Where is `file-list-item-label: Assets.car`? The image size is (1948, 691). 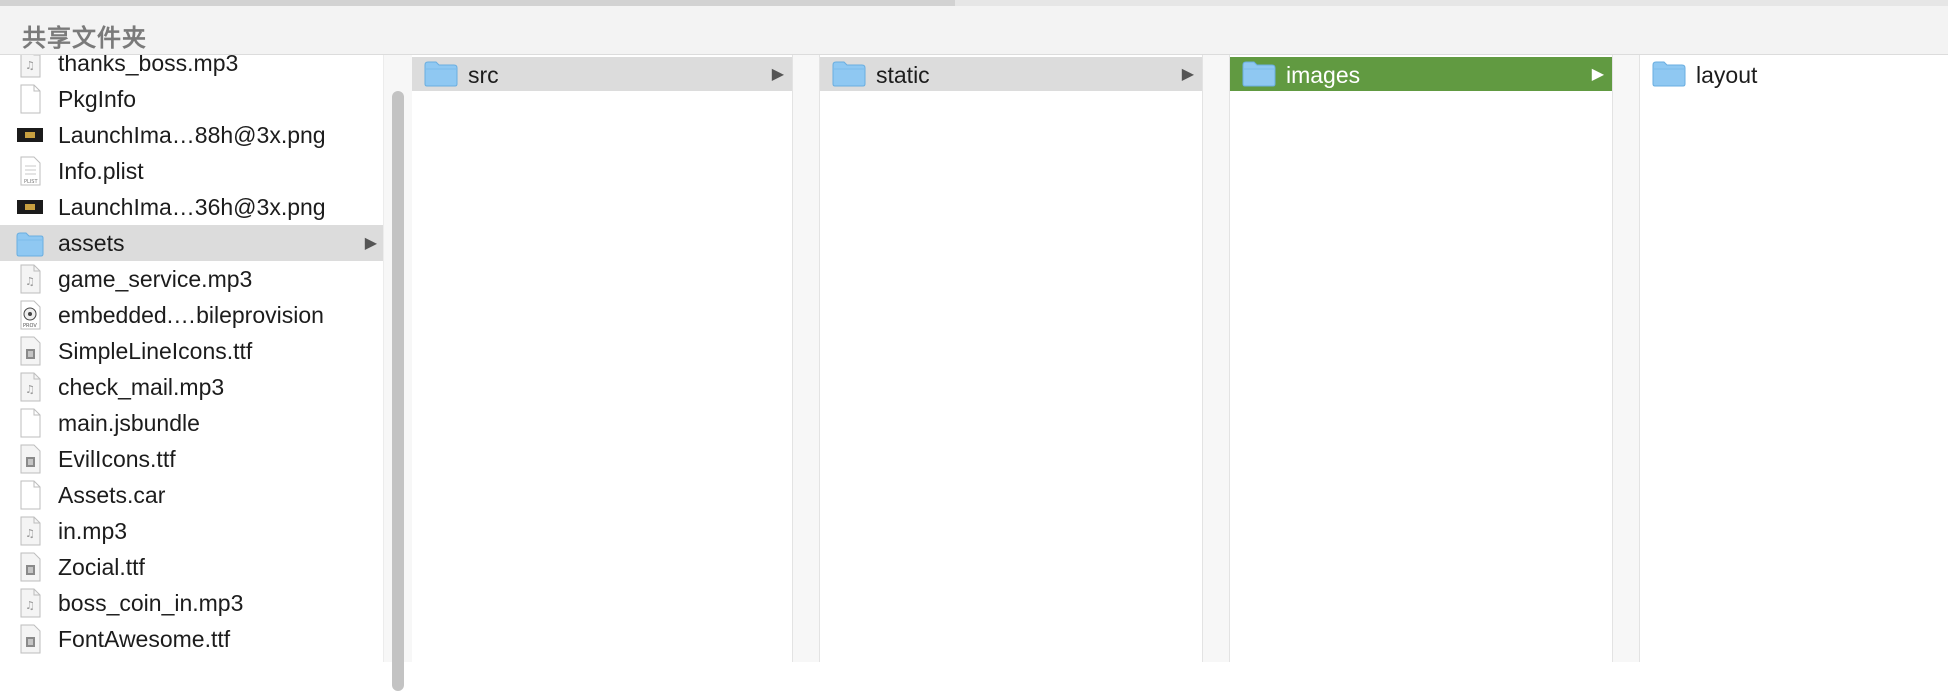
file-list-item-label: Assets.car is located at coordinates (112, 495).